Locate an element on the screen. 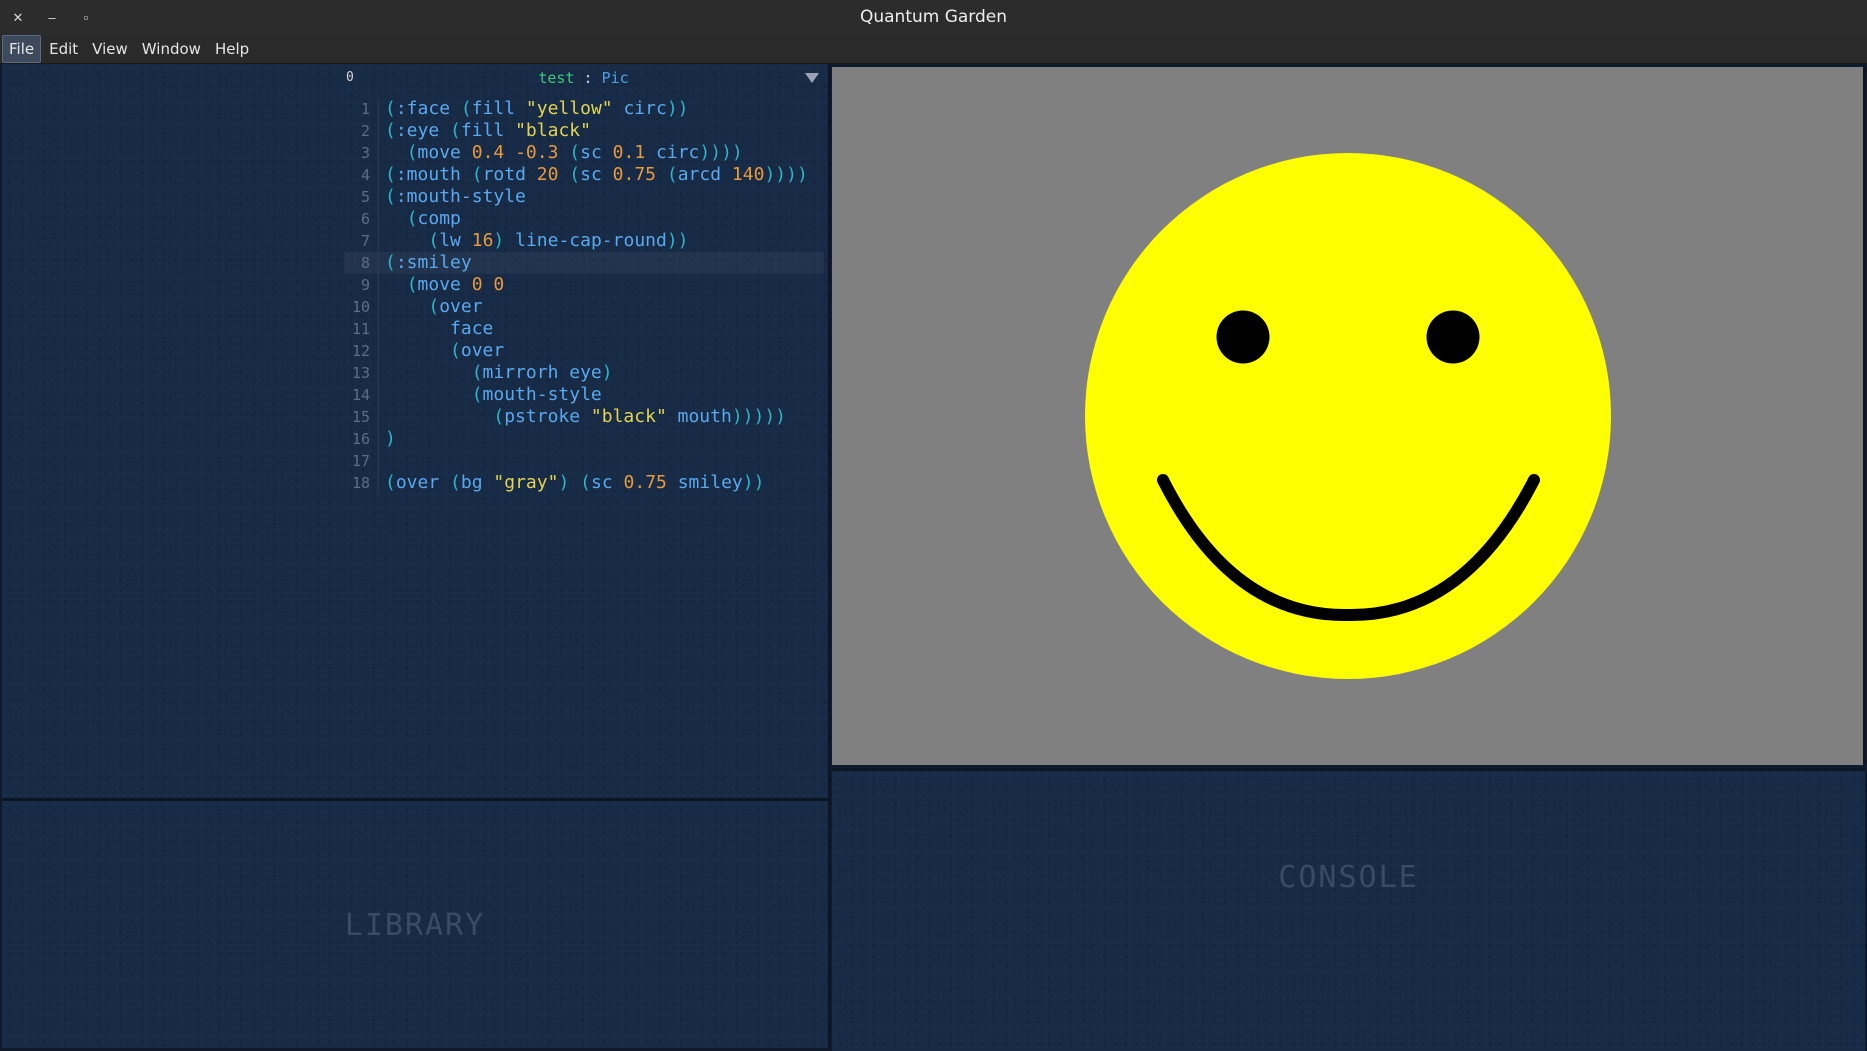  code-line: 4 (:mouth (rotd 20 (sc 0.75 (arcd 140)))) is located at coordinates (584, 175).